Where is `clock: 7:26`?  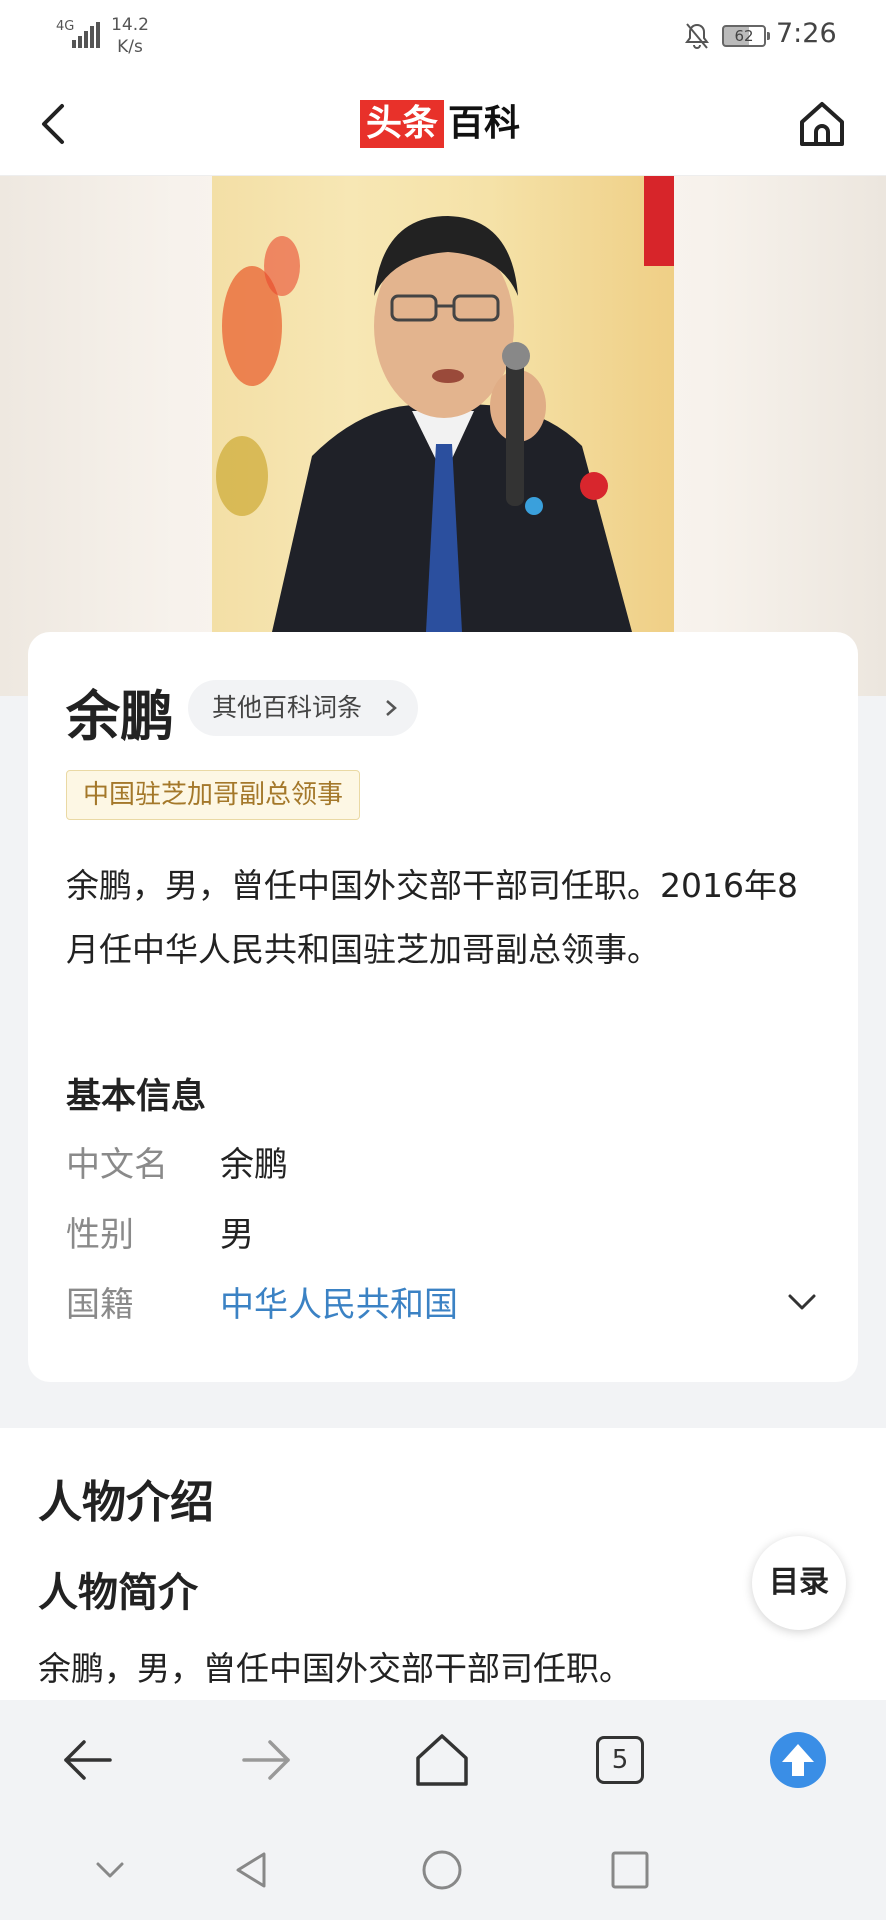
clock: 7:26 is located at coordinates (806, 33).